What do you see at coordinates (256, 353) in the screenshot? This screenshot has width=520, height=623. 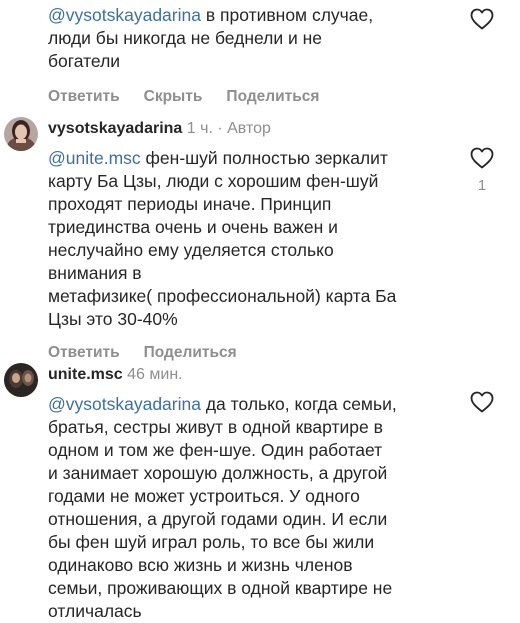 I see `comment-actions: Ответить Поделиться` at bounding box center [256, 353].